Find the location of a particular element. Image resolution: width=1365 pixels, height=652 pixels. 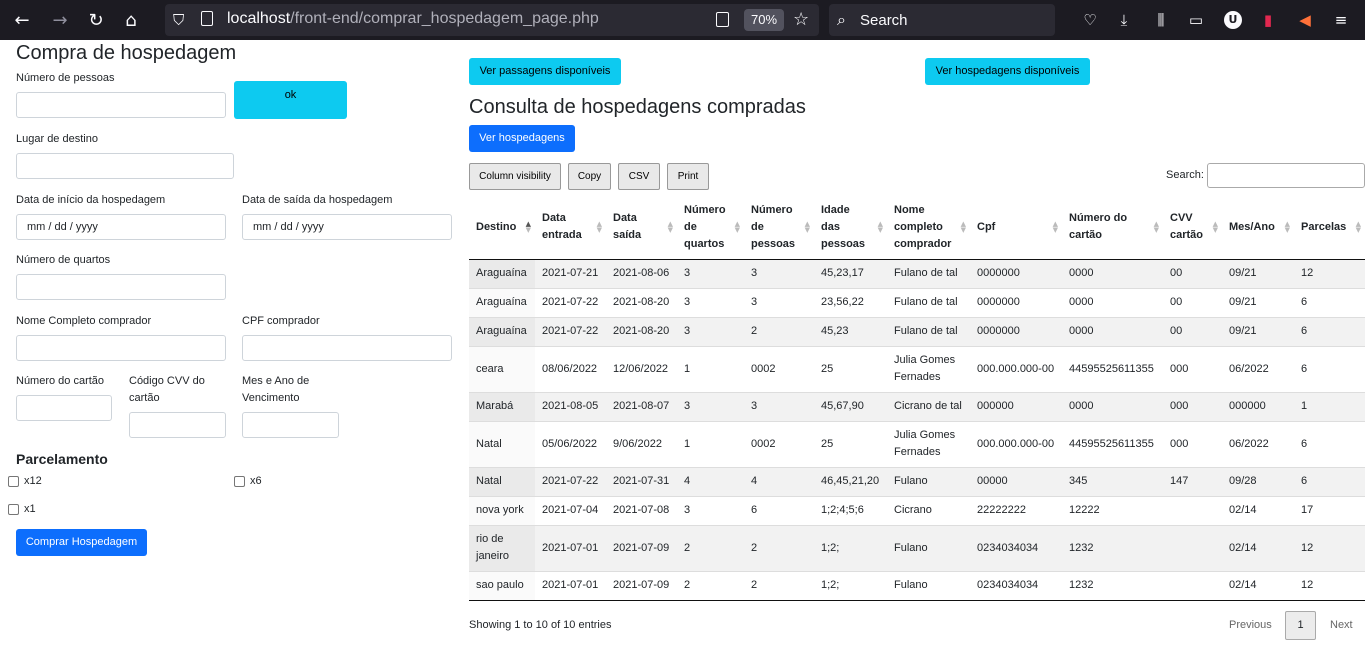

table-cell: Fulano is located at coordinates (928, 481).